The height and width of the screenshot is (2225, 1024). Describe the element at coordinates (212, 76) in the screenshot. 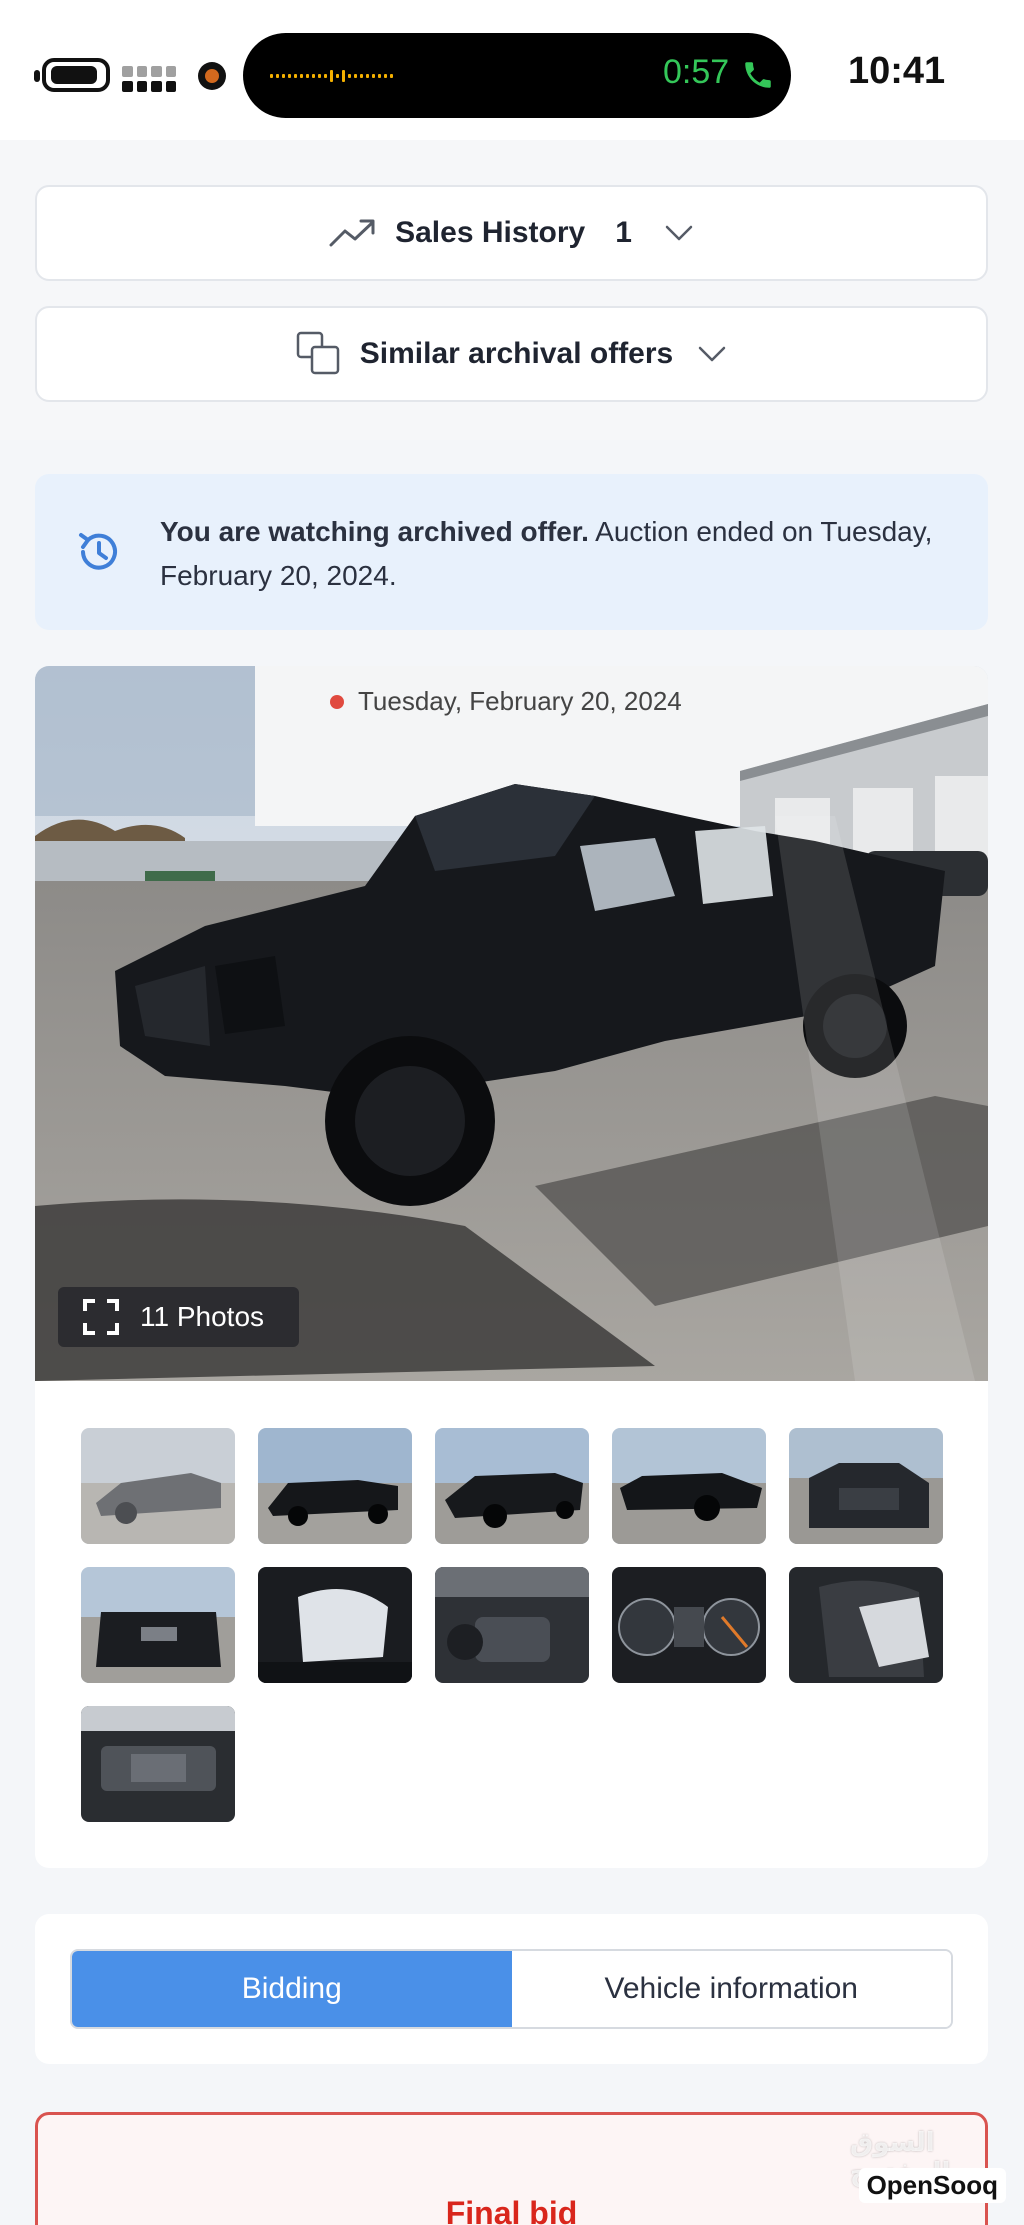

I see `recording-indicator-icon` at that location.